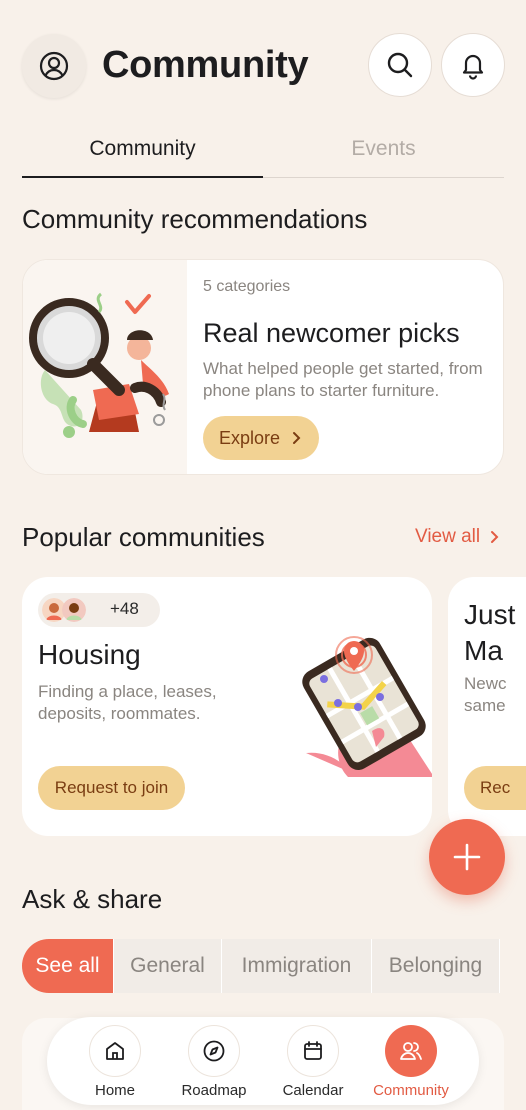  I want to click on tab-community: Community, so click(142, 154).